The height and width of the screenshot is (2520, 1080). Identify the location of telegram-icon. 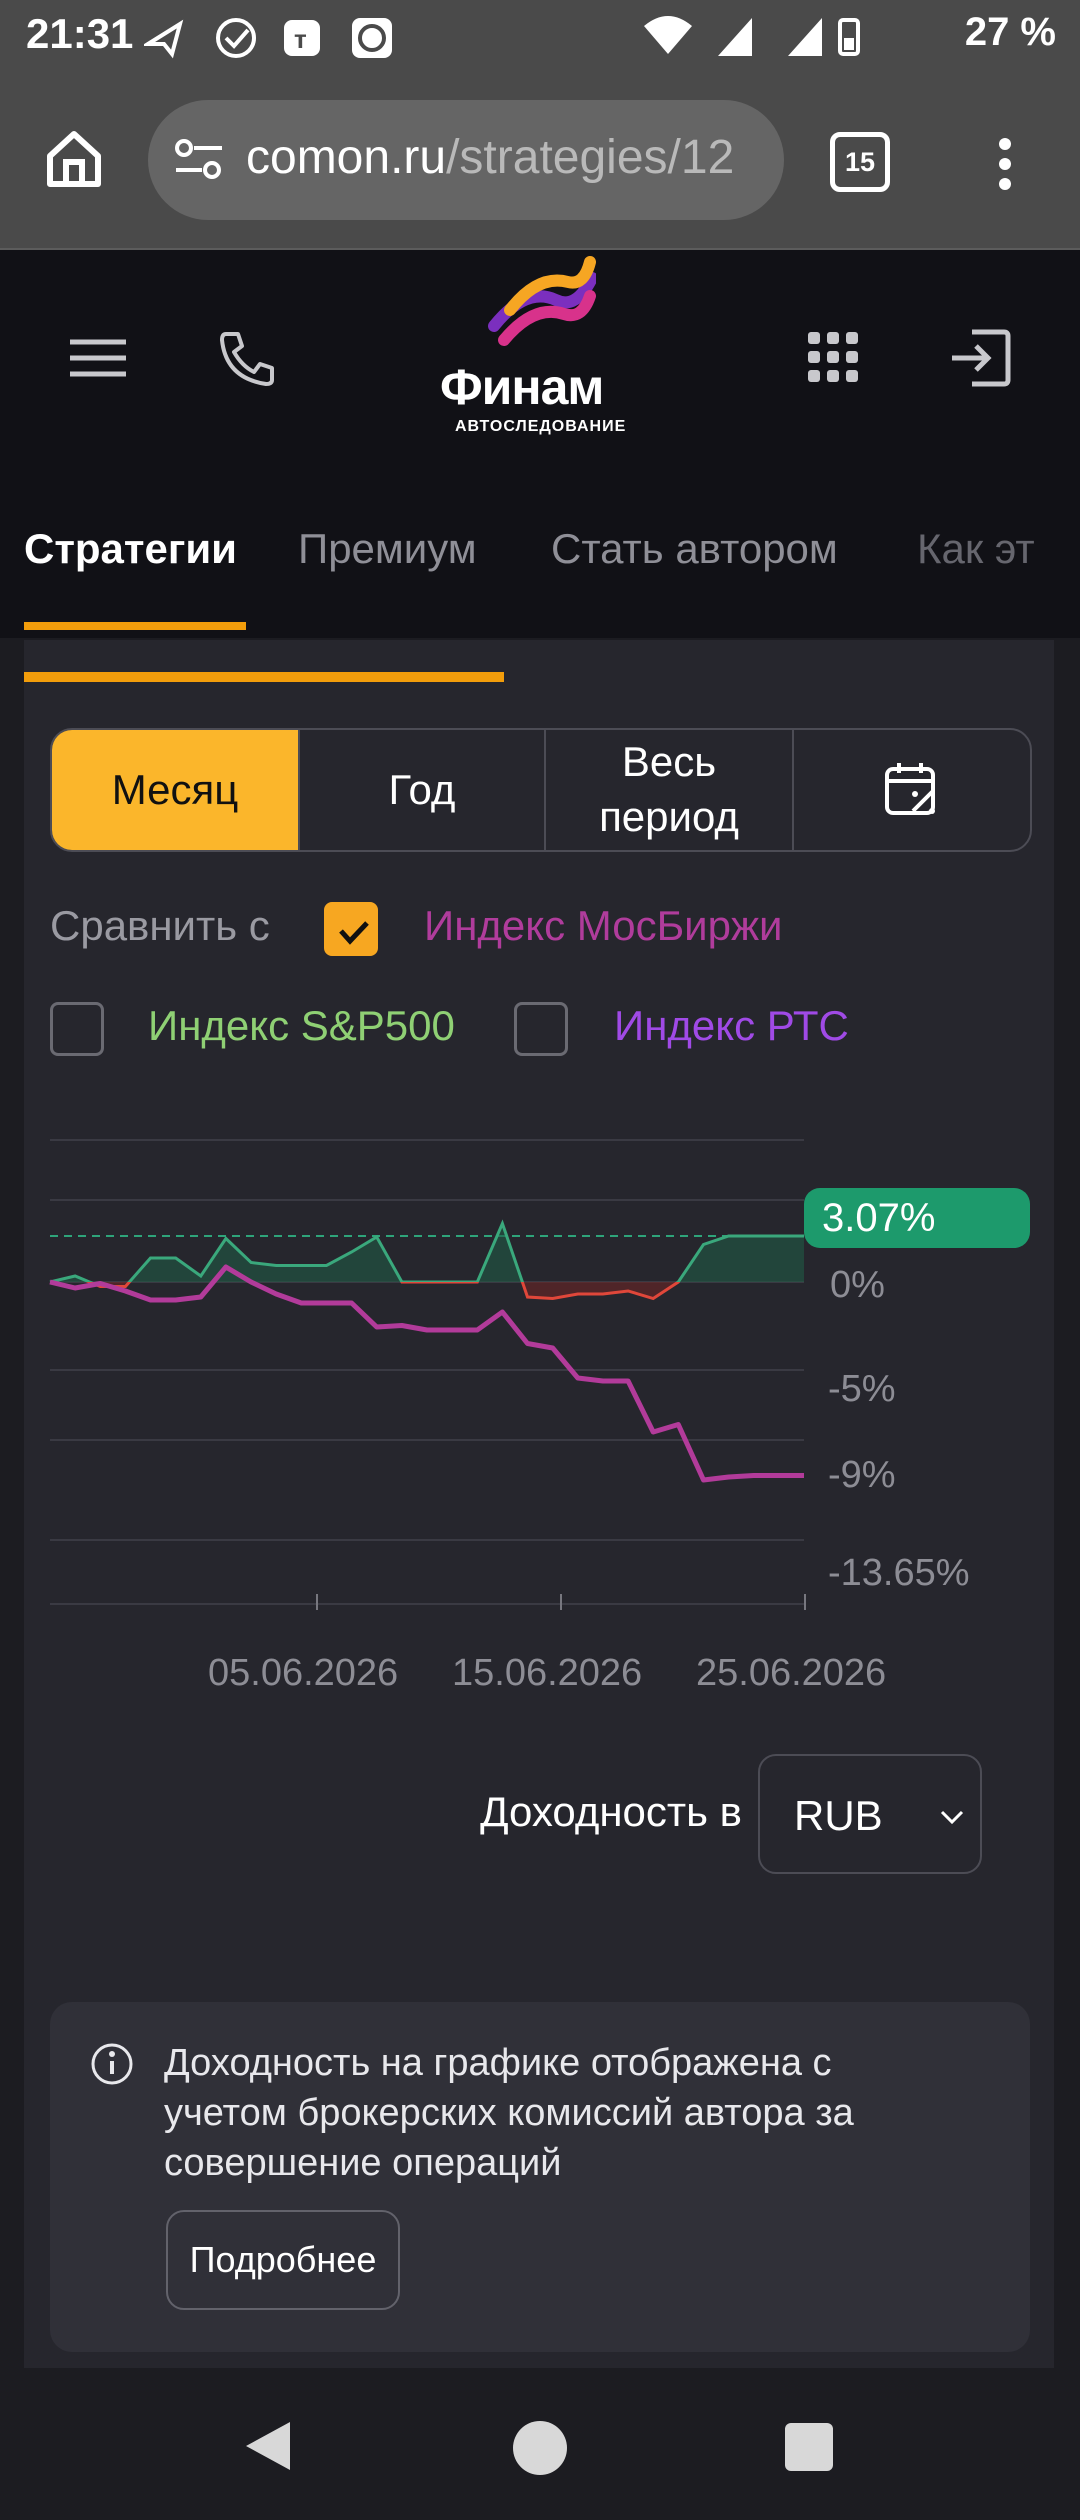
(164, 39).